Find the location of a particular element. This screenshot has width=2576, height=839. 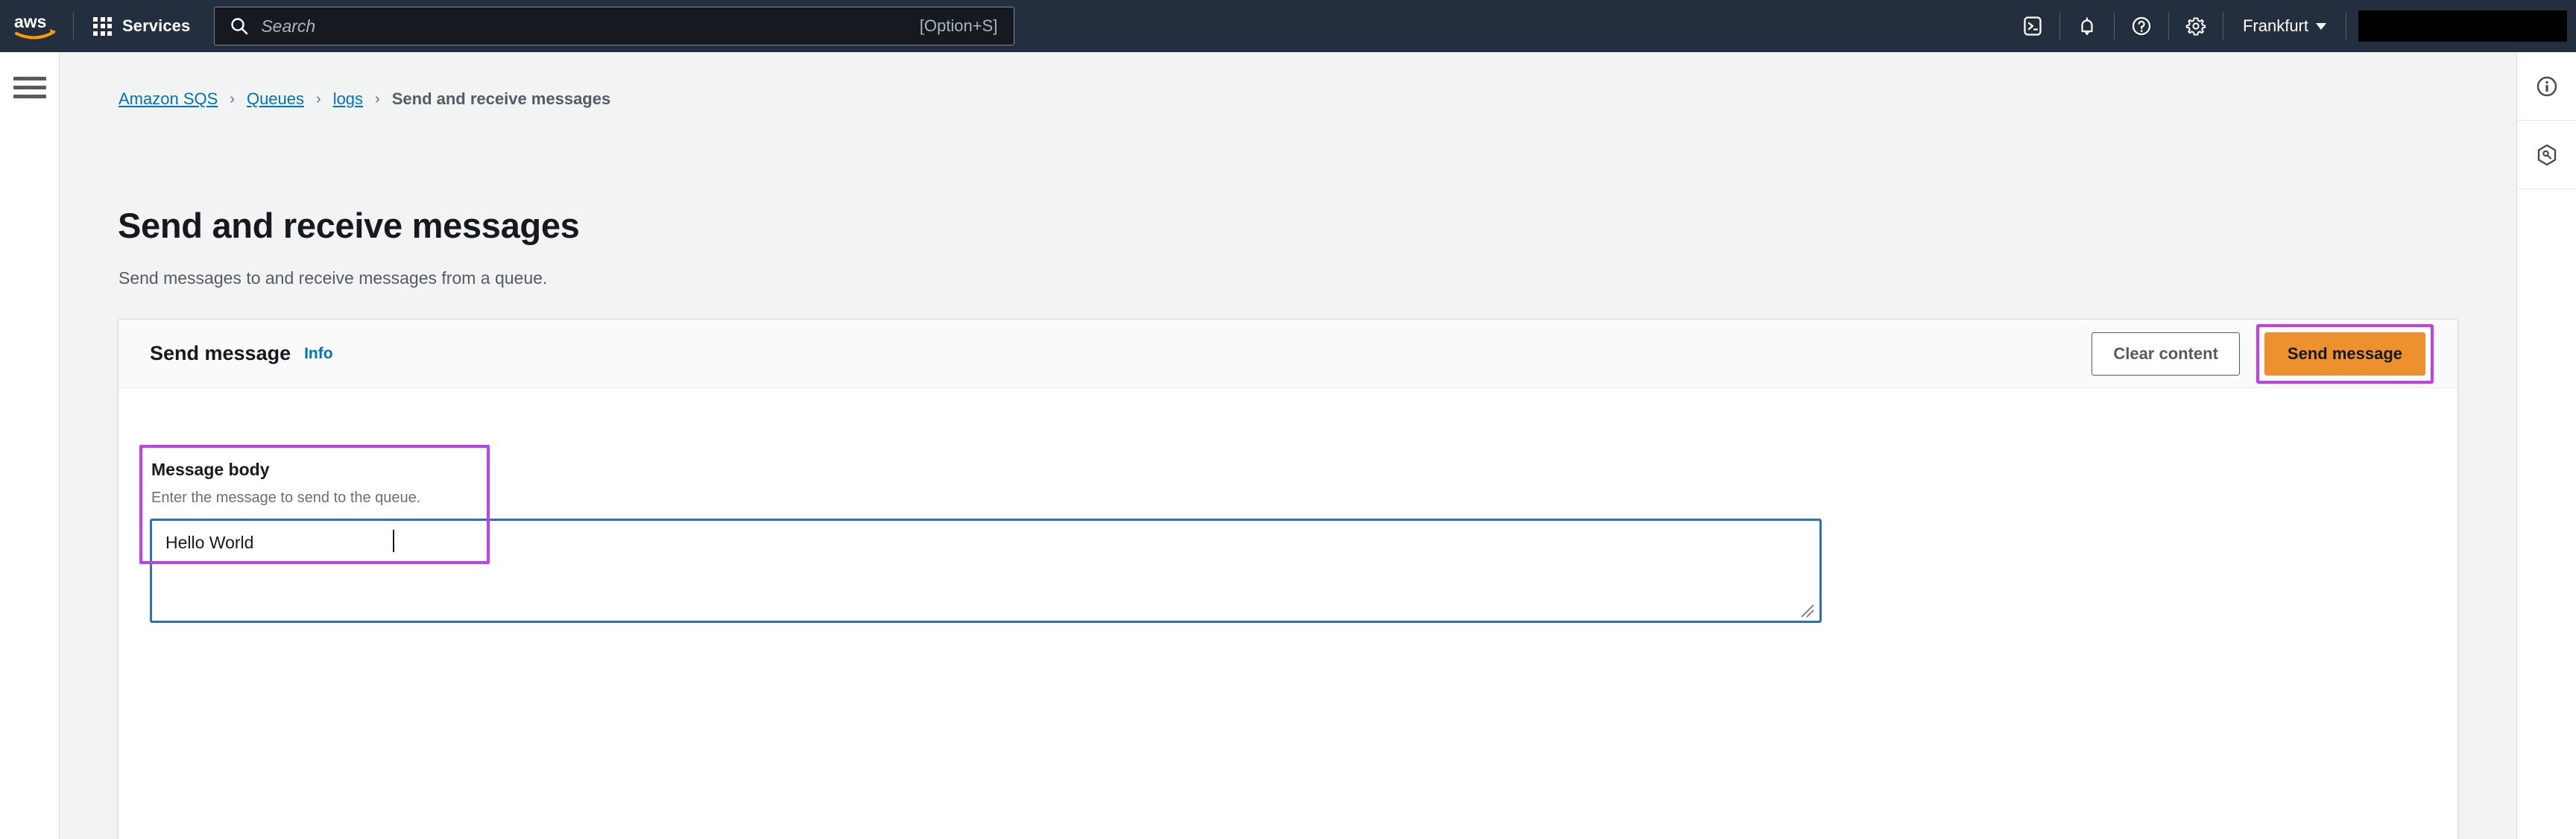

grid-icon is located at coordinates (102, 26).